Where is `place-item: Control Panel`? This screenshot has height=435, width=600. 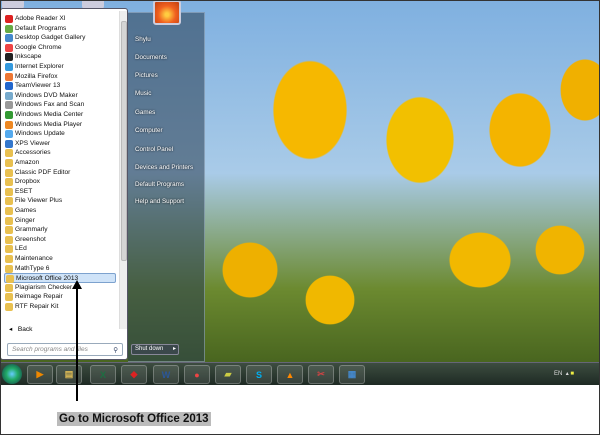
place-item: Control Panel is located at coordinates (154, 149).